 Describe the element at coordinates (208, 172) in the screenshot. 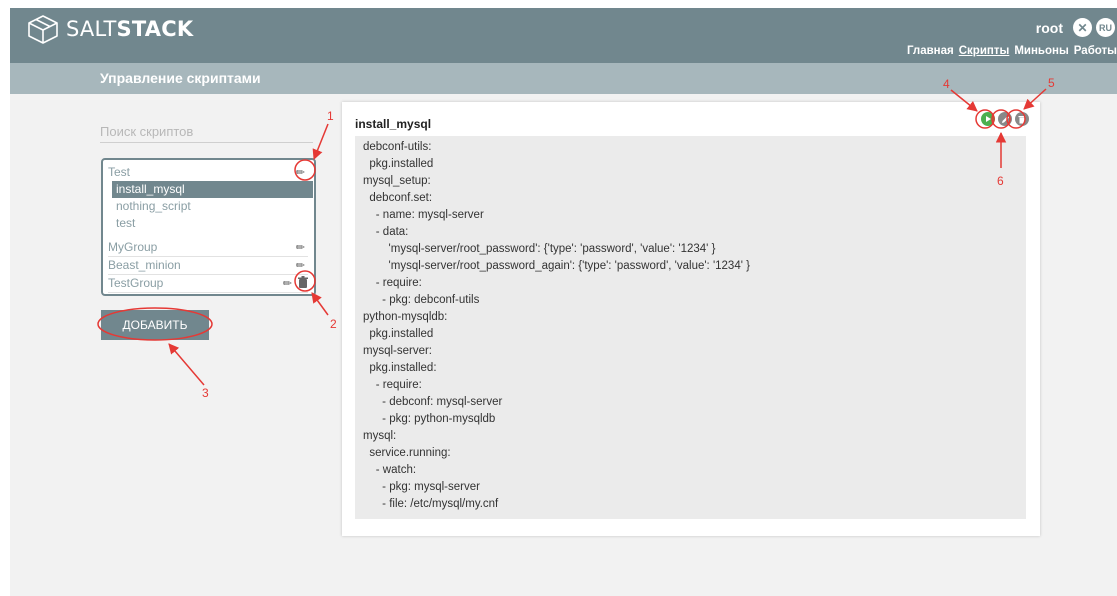

I see `group-row-test: Test ✏` at that location.